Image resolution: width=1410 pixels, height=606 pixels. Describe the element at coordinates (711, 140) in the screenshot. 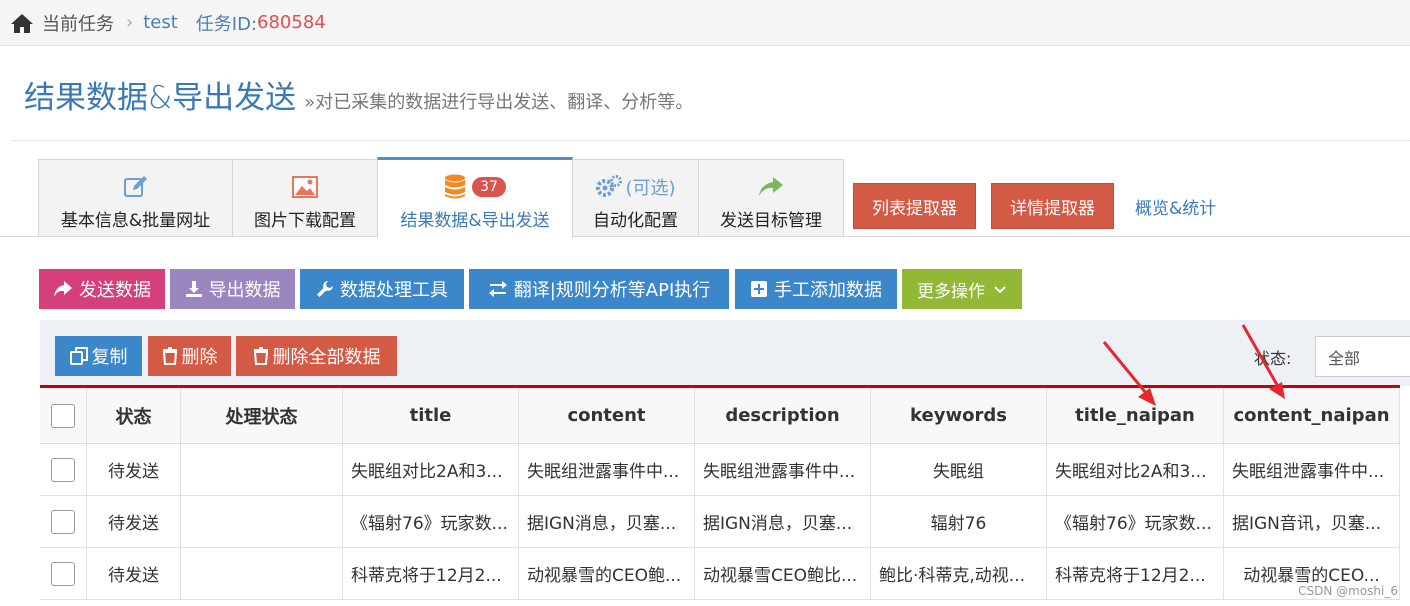

I see `divider` at that location.